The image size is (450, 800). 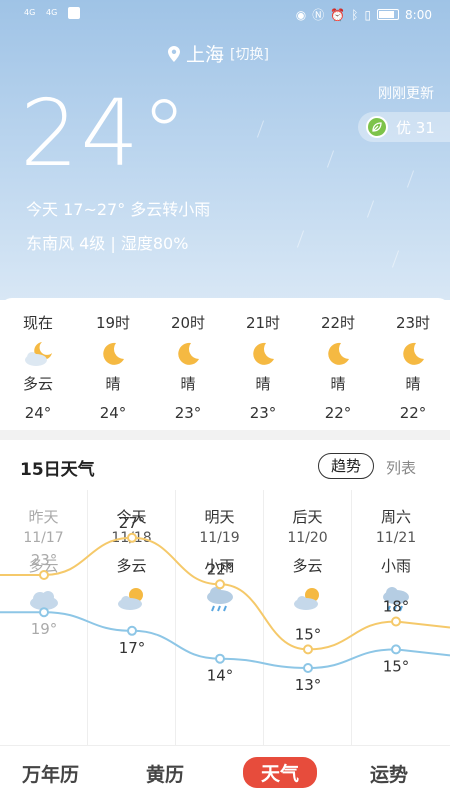 I want to click on alarm-icon: ⏰, so click(x=338, y=14).